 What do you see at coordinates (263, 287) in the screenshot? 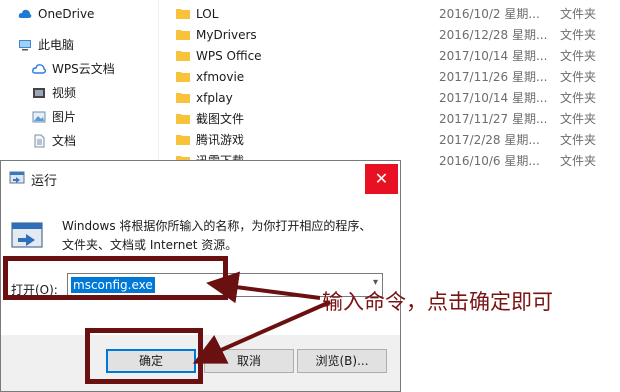
I see `arrow-to-input` at bounding box center [263, 287].